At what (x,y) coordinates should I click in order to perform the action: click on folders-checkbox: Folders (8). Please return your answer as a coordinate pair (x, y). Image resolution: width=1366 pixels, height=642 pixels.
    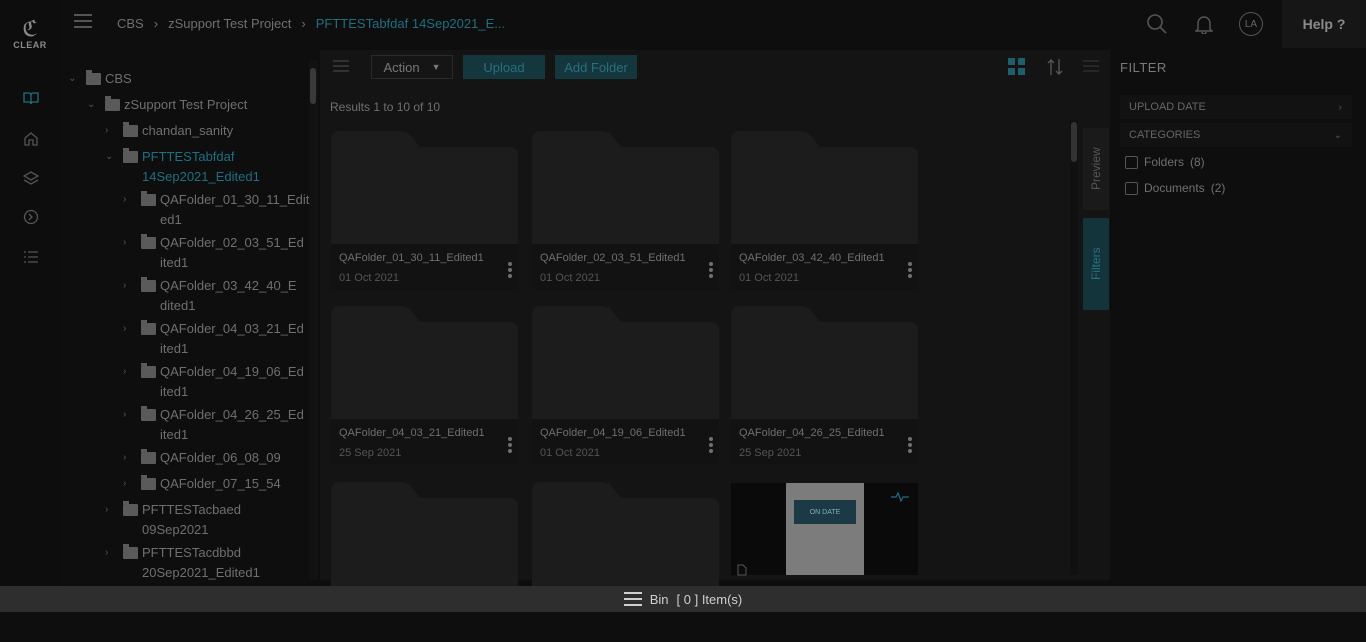
    Looking at the image, I should click on (1165, 162).